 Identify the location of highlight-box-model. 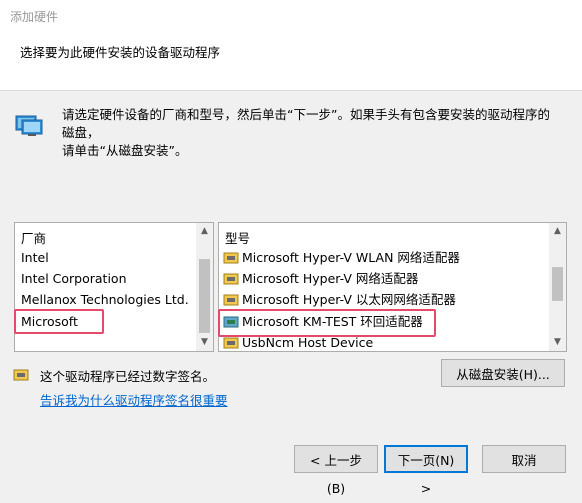
(327, 323).